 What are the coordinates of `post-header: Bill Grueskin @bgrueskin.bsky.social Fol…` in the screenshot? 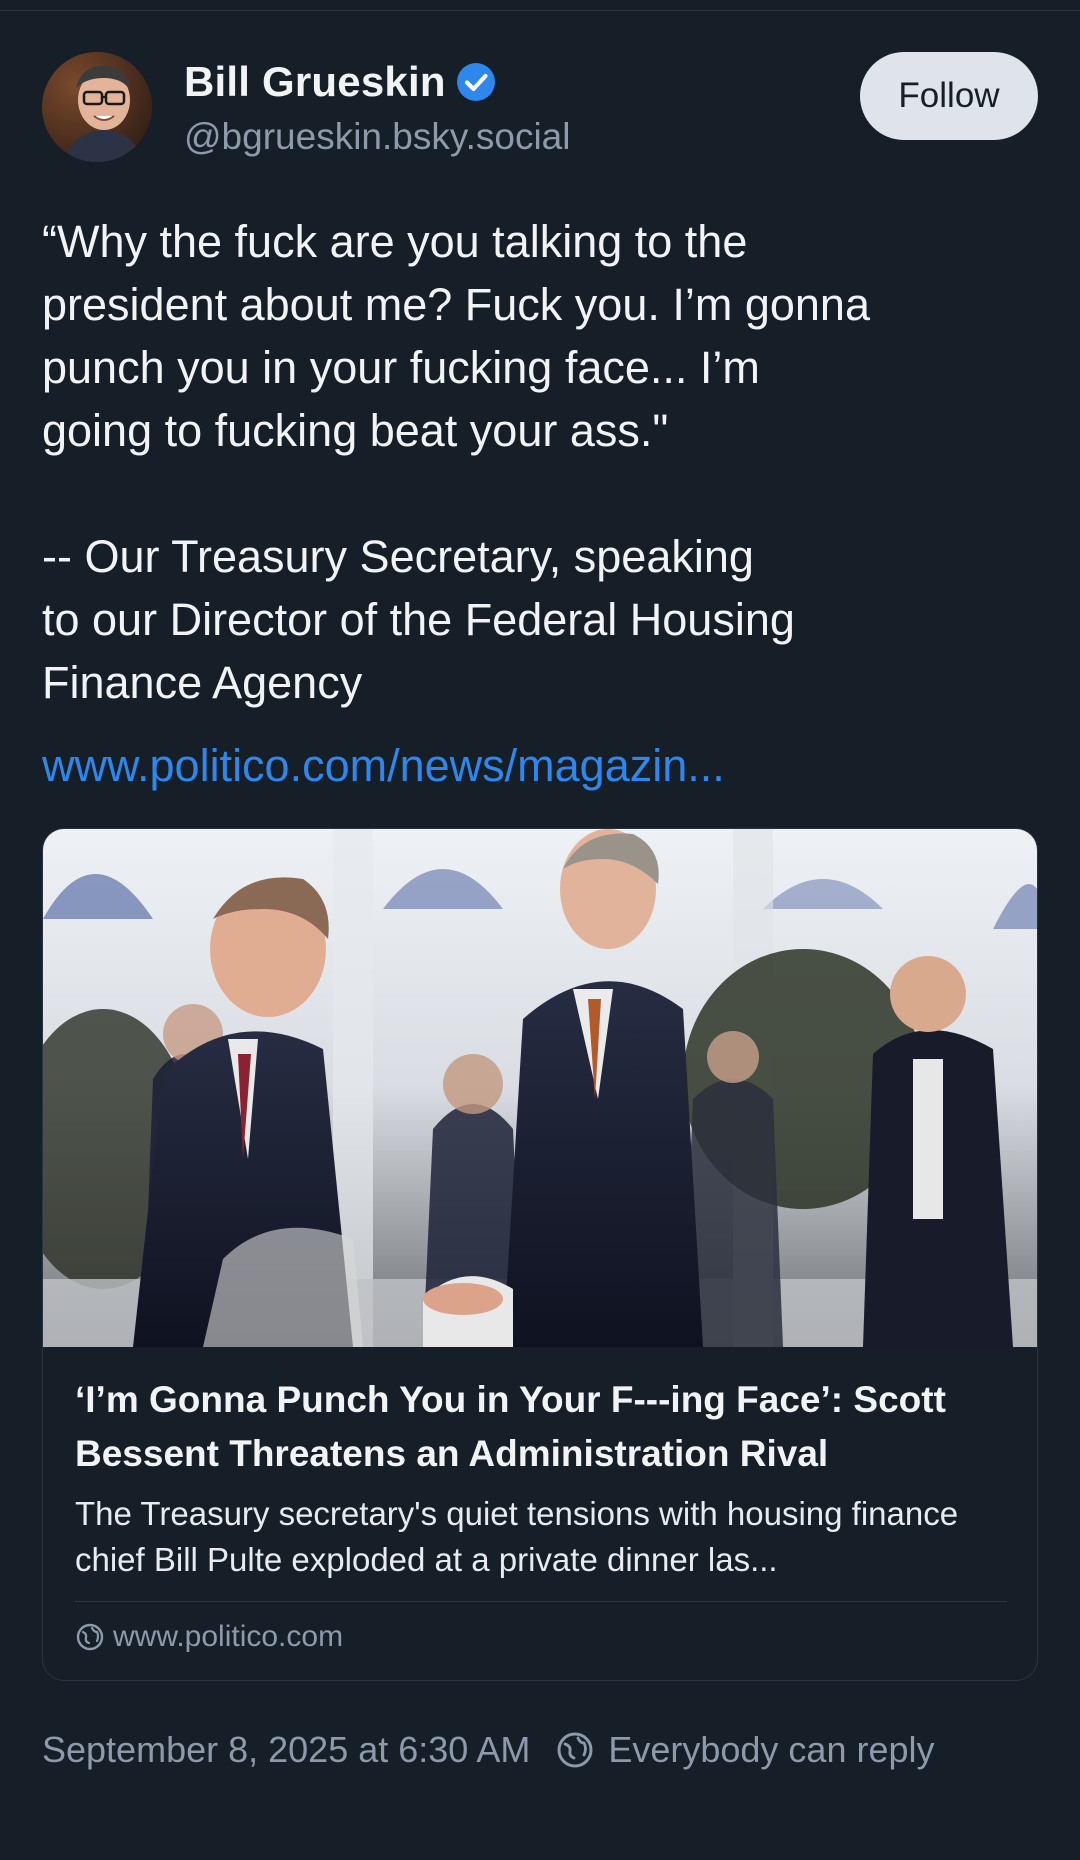 It's located at (540, 108).